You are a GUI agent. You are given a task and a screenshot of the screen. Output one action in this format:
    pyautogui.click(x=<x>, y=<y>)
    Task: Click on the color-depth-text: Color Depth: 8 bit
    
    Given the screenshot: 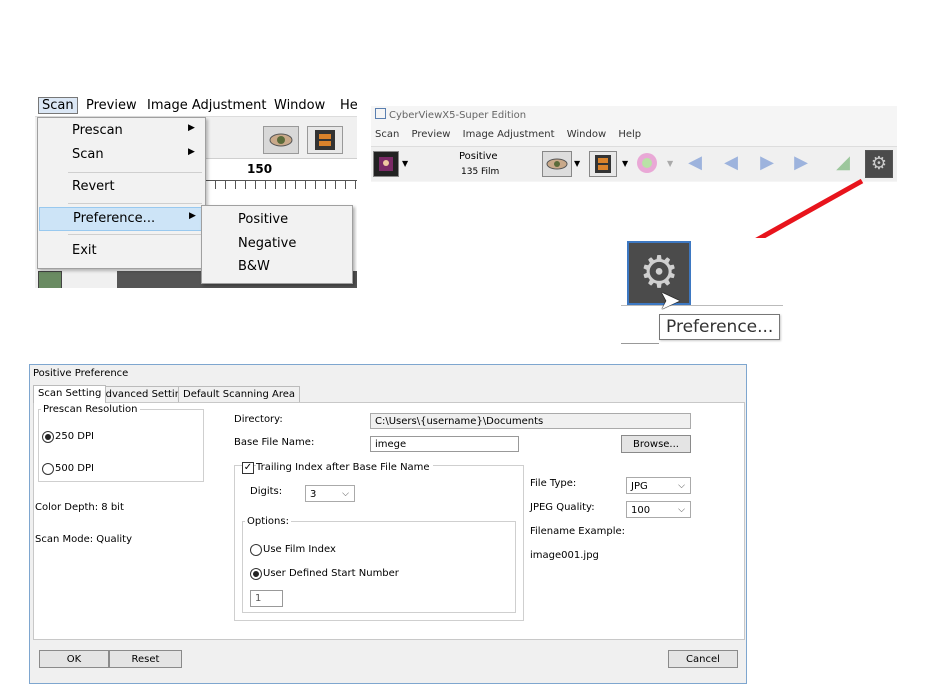 What is the action you would take?
    pyautogui.click(x=79, y=507)
    